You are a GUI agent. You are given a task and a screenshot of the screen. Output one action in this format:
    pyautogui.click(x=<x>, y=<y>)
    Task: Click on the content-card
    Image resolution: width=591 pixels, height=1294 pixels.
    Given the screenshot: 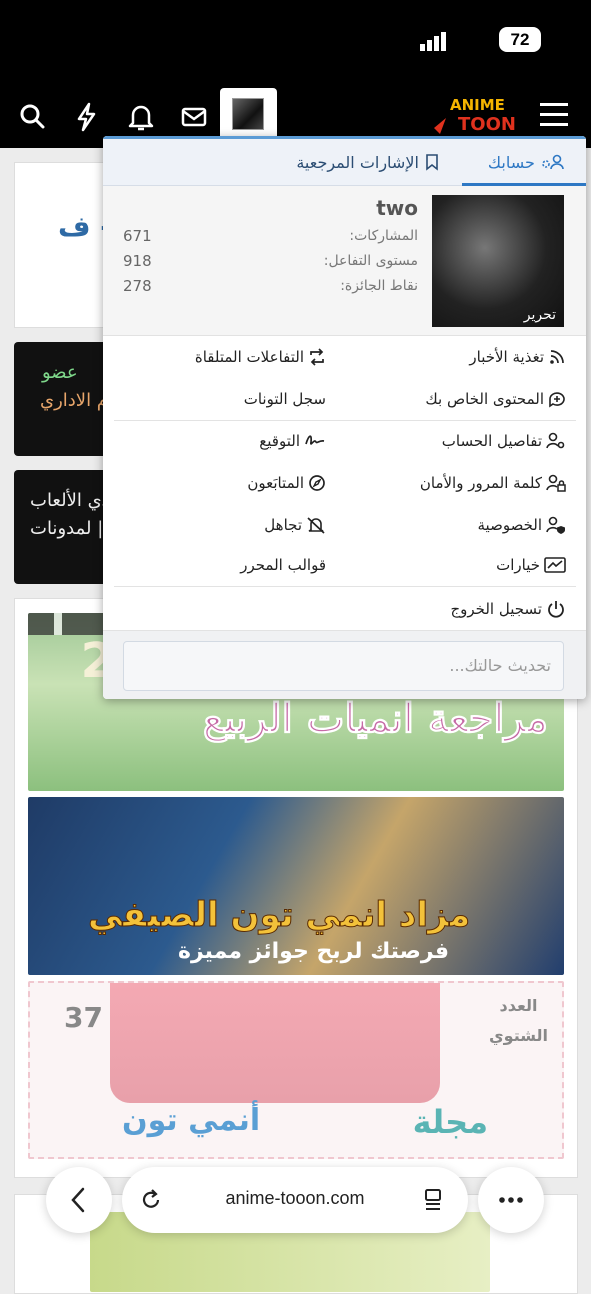 What is the action you would take?
    pyautogui.click(x=64, y=245)
    